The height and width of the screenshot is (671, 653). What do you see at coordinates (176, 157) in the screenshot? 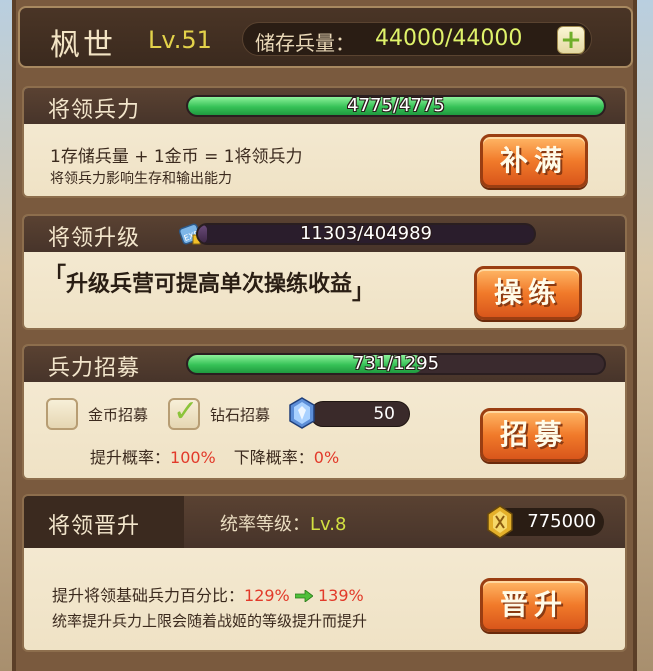
I see `troops-formula: 1存储兵量 + 1金币 = 1将领兵力` at bounding box center [176, 157].